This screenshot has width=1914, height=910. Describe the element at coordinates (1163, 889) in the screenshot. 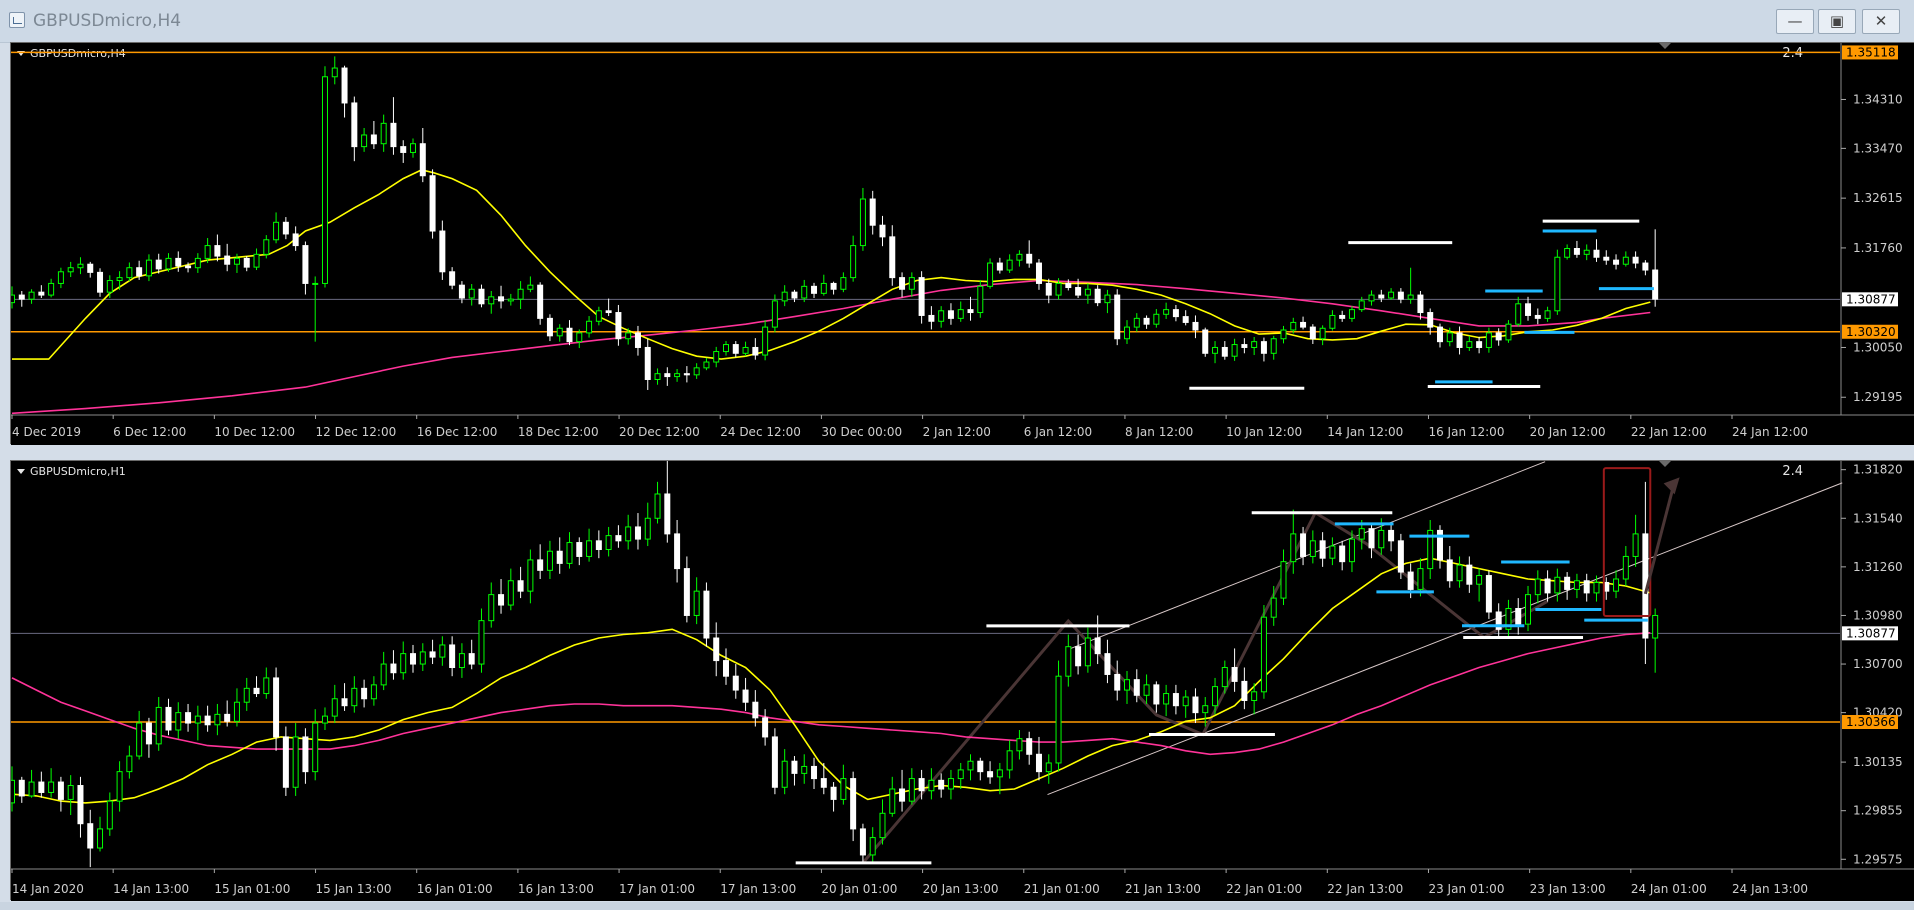

I see `x-tick-label: 21 Jan 13:00` at that location.